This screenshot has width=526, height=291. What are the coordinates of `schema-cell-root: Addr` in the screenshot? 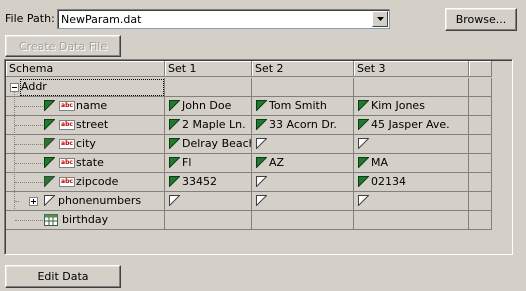 It's located at (85, 87).